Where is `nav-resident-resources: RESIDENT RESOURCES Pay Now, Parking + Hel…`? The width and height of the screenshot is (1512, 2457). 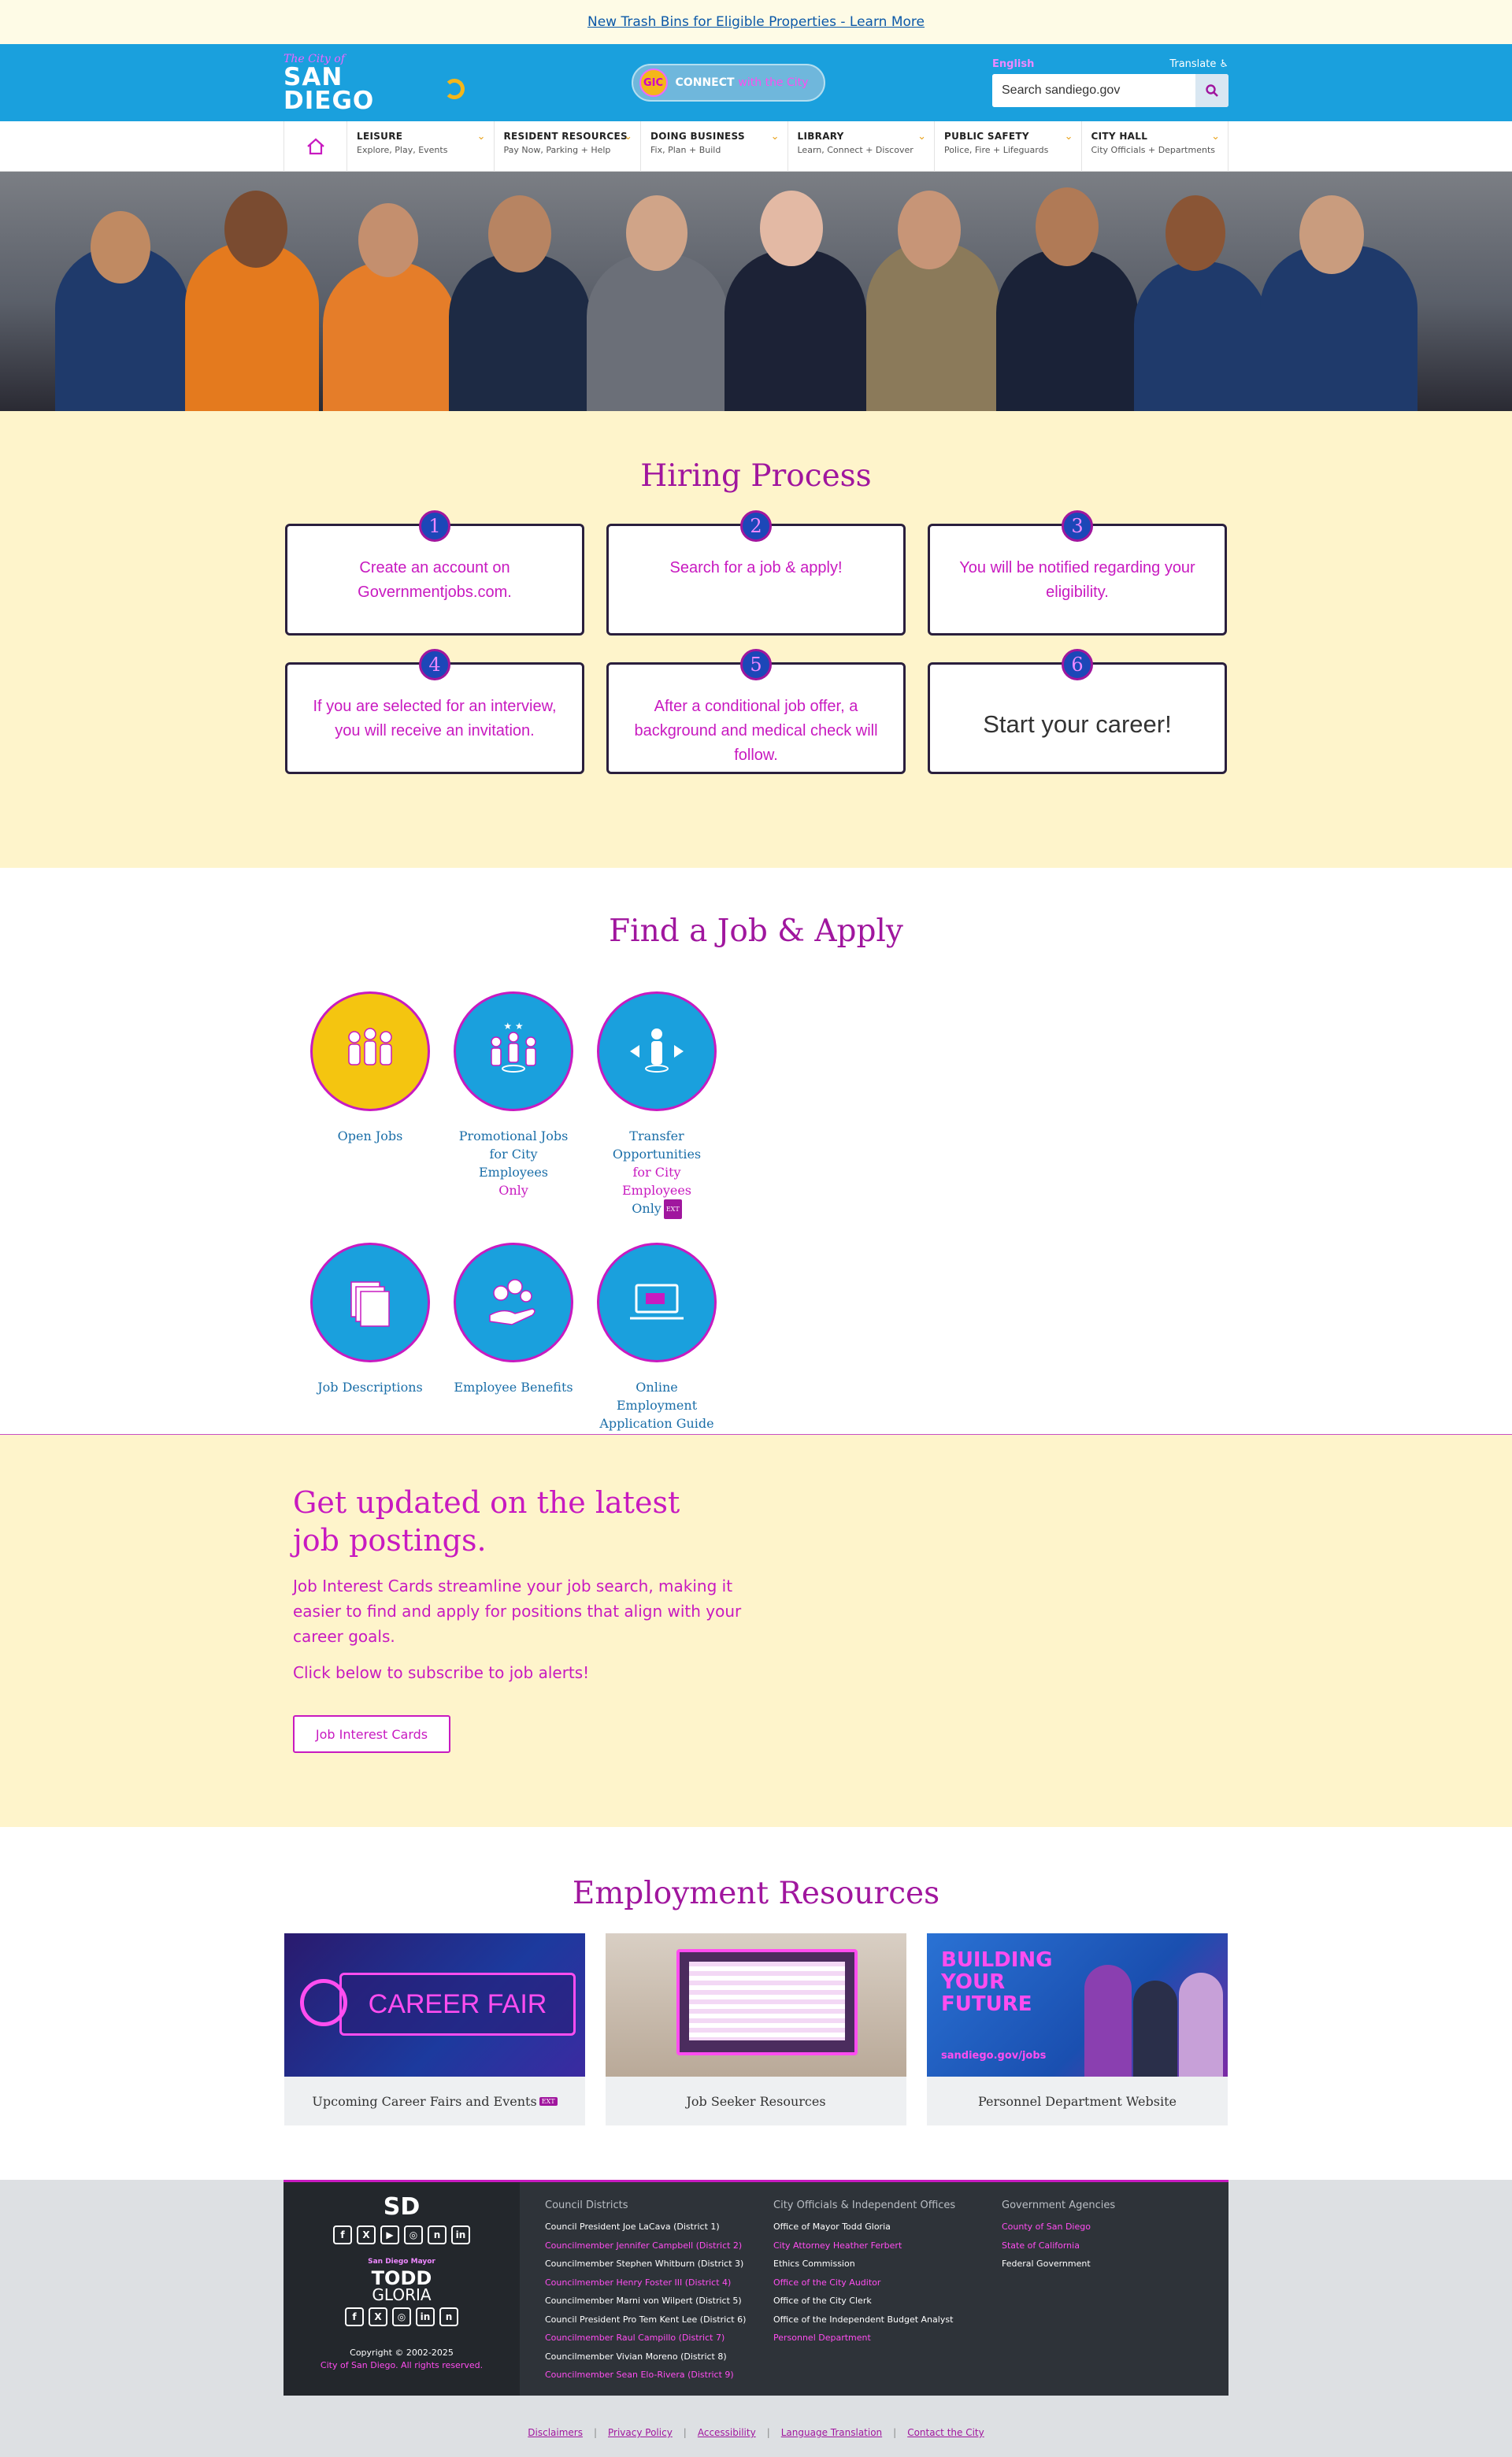 nav-resident-resources: RESIDENT RESOURCES Pay Now, Parking + Hel… is located at coordinates (568, 146).